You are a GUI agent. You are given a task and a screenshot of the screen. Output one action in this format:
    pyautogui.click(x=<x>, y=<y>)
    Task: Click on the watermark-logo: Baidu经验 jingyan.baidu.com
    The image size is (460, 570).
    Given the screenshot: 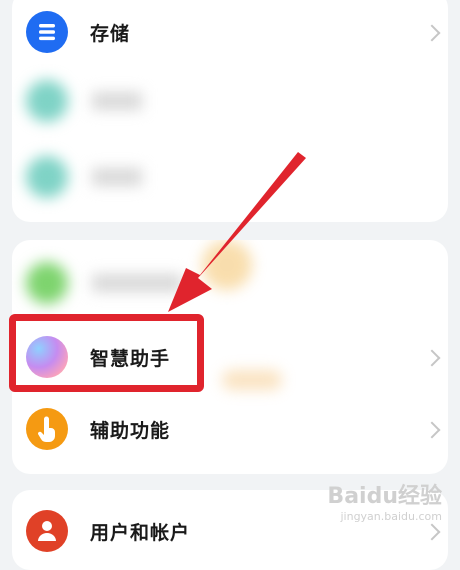 What is the action you would take?
    pyautogui.click(x=384, y=500)
    